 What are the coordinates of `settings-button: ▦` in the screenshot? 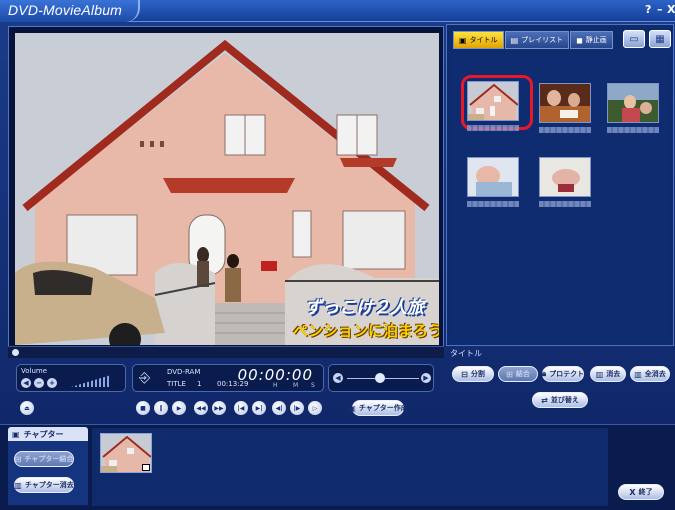 It's located at (660, 39).